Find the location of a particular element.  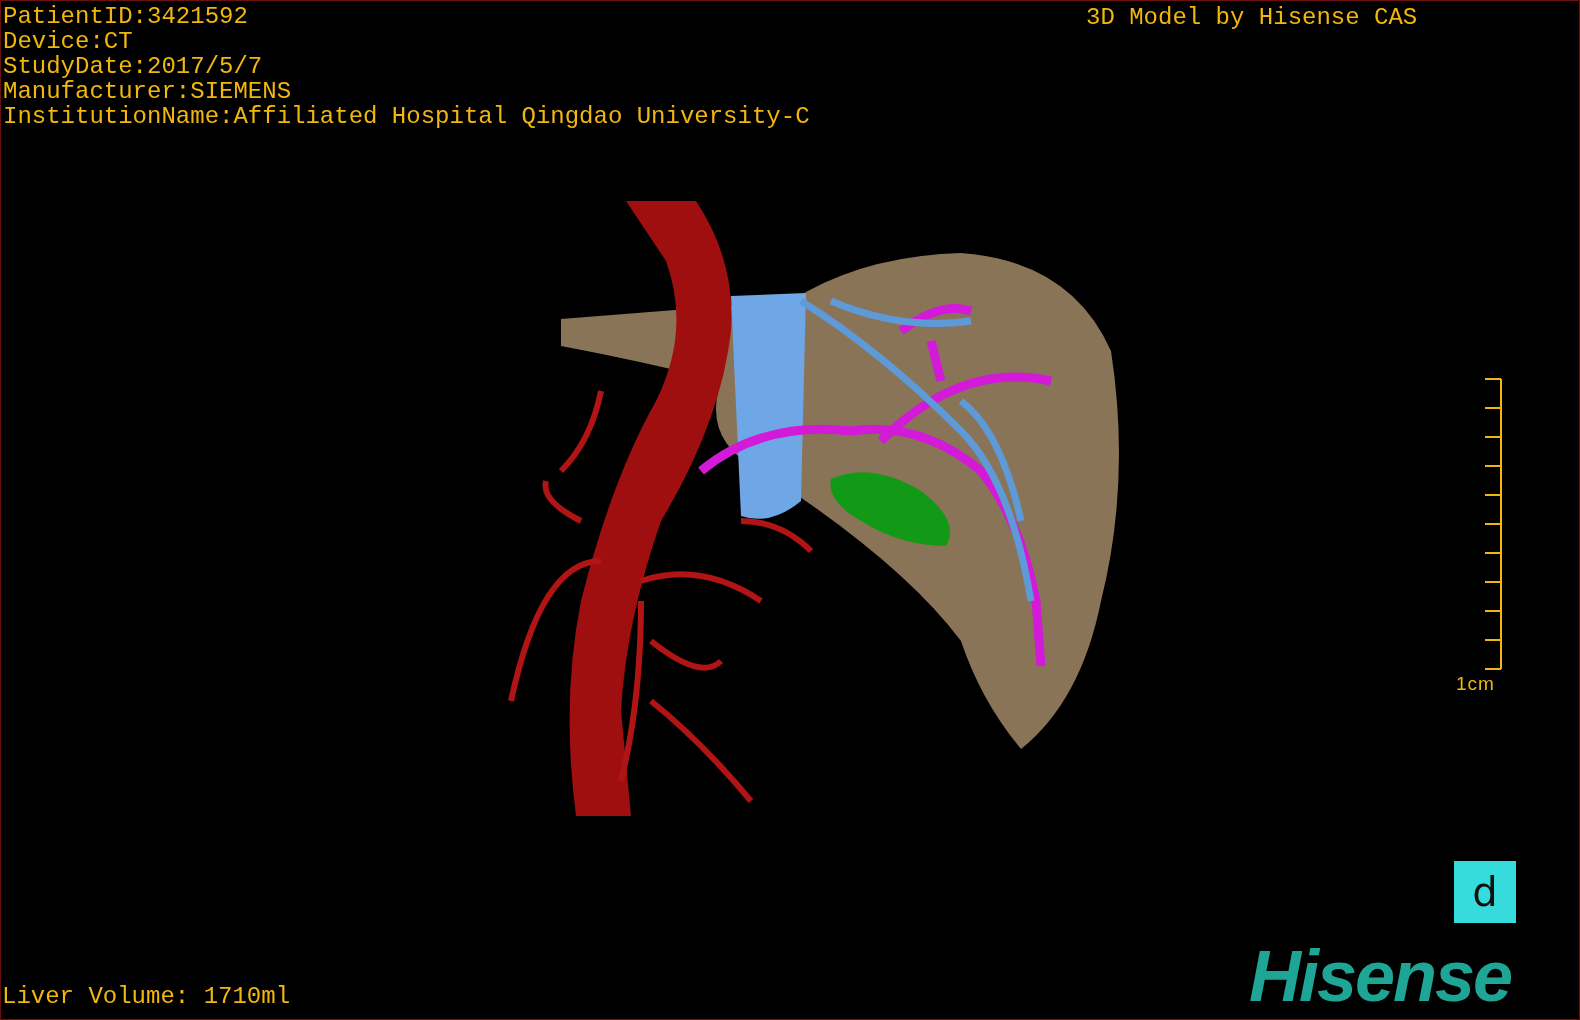

patient-info-text: PatientID:3421592 is located at coordinates (126, 16).